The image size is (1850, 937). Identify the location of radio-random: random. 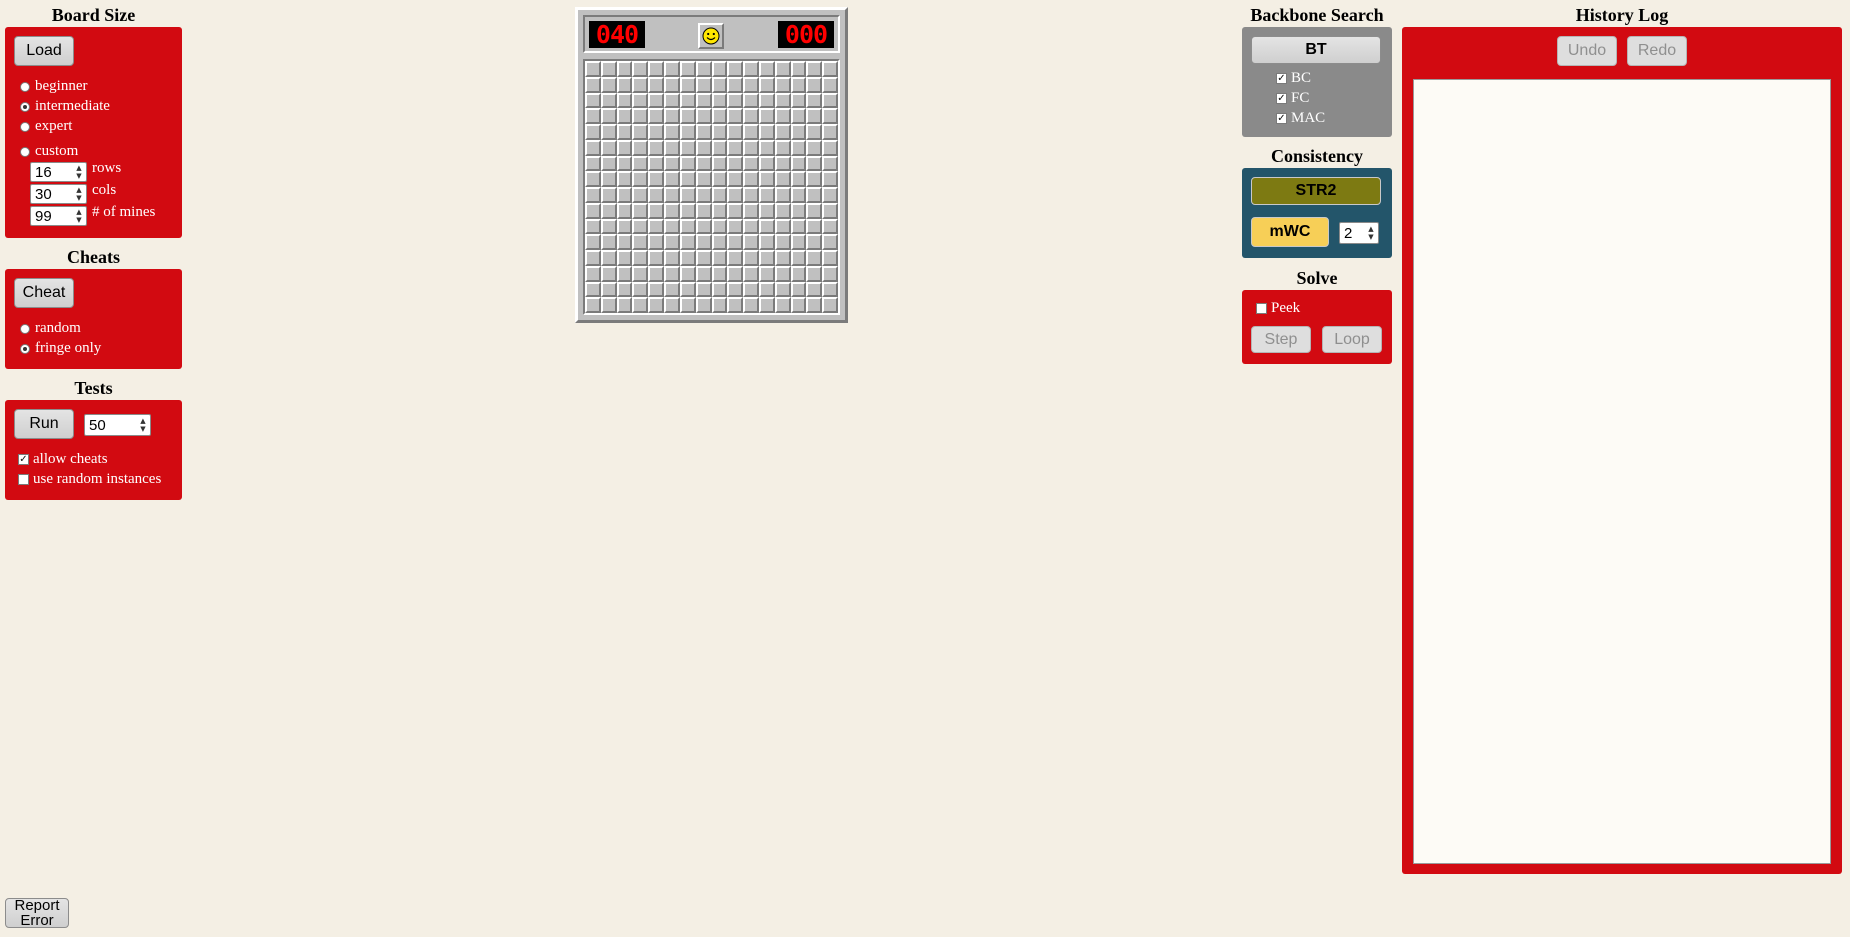
(50, 328).